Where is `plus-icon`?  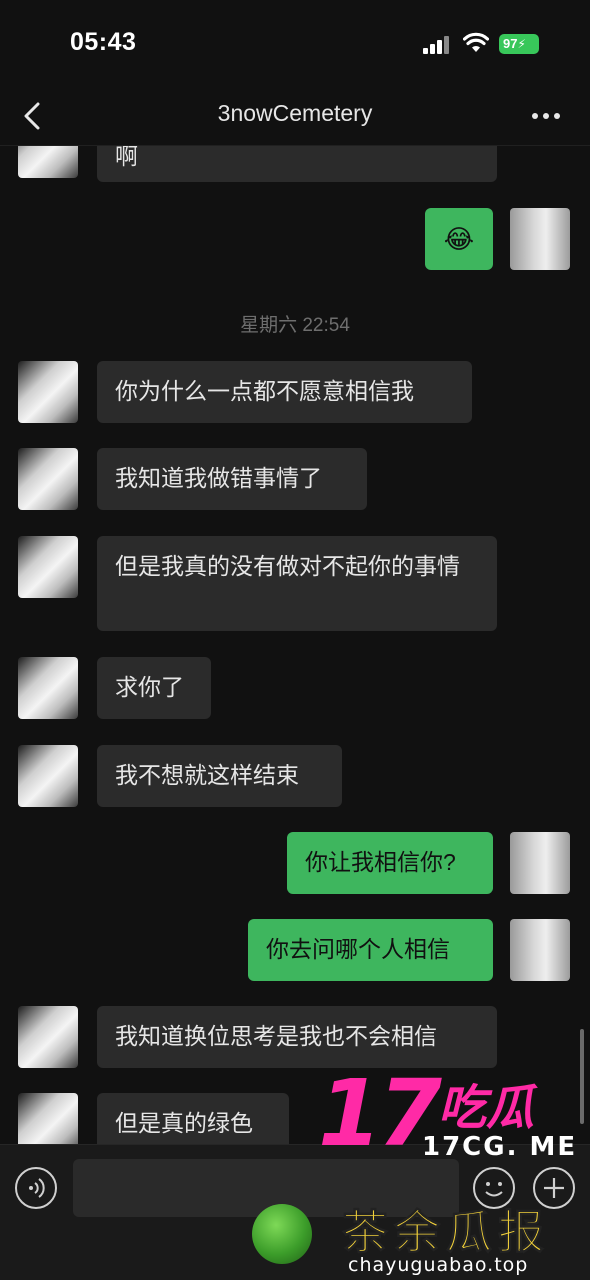
plus-icon is located at coordinates (554, 1188).